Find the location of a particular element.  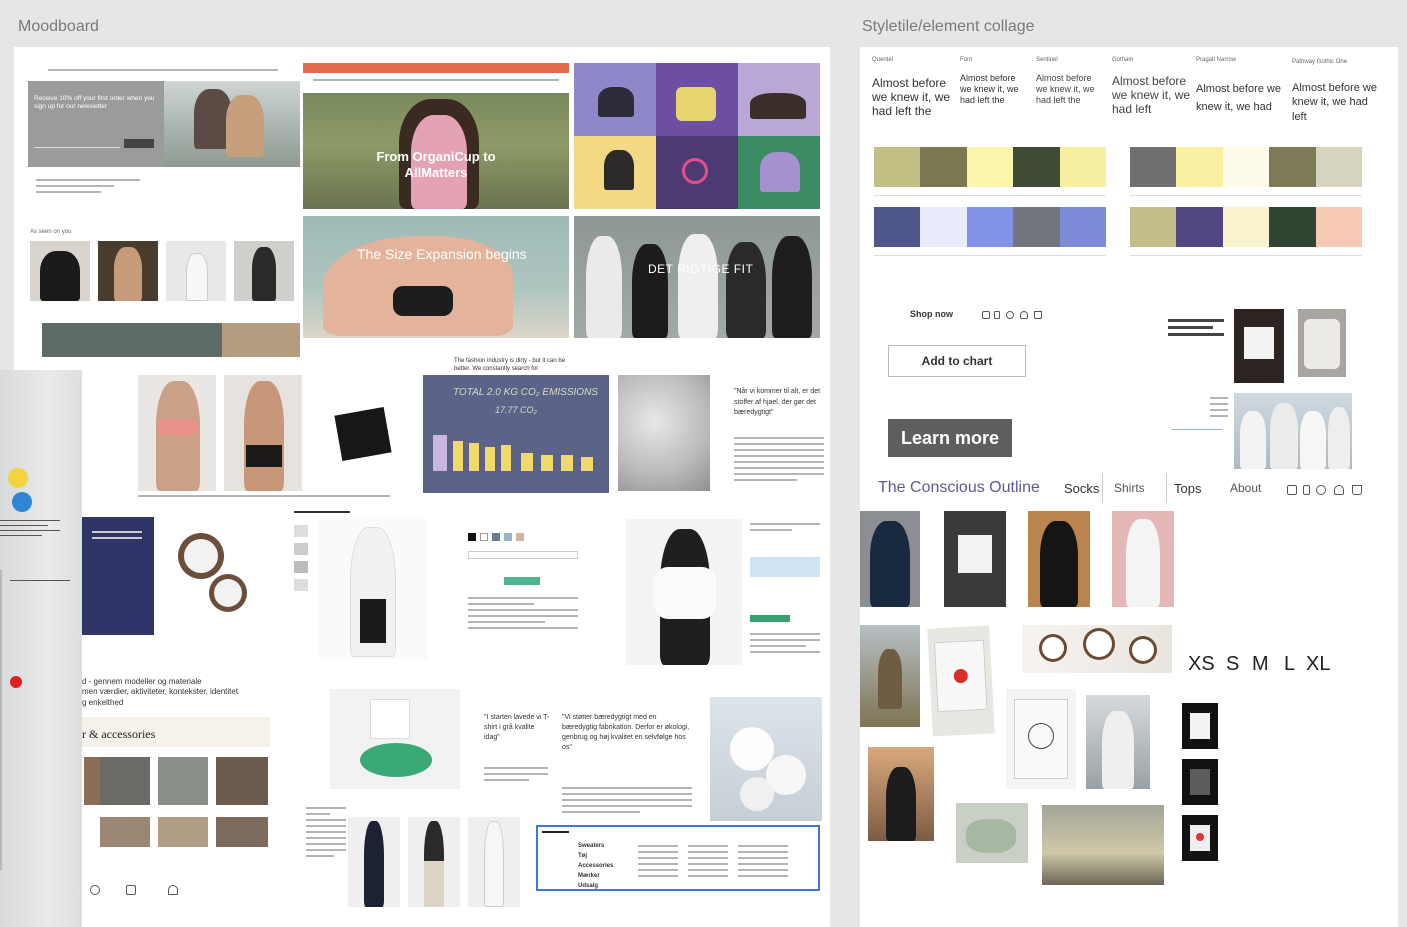

tshirt-hanging-dark-photo is located at coordinates (975, 559).